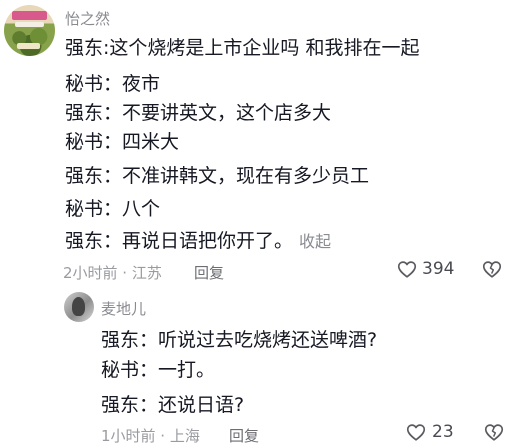  I want to click on reply-meta: 1小时前 · 上海, so click(150, 436).